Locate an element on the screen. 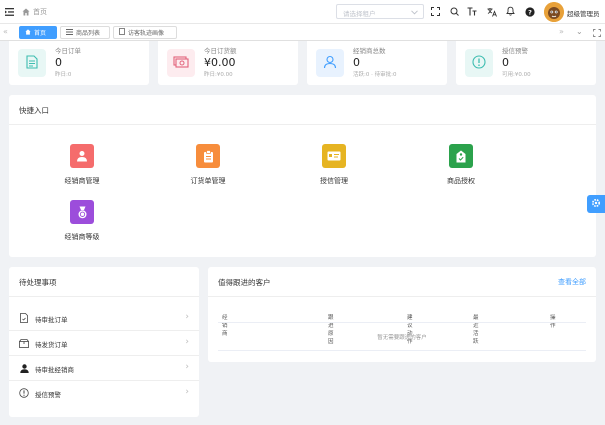 This screenshot has width=605, height=425. quick-item-label: 订货单管理 is located at coordinates (208, 181).